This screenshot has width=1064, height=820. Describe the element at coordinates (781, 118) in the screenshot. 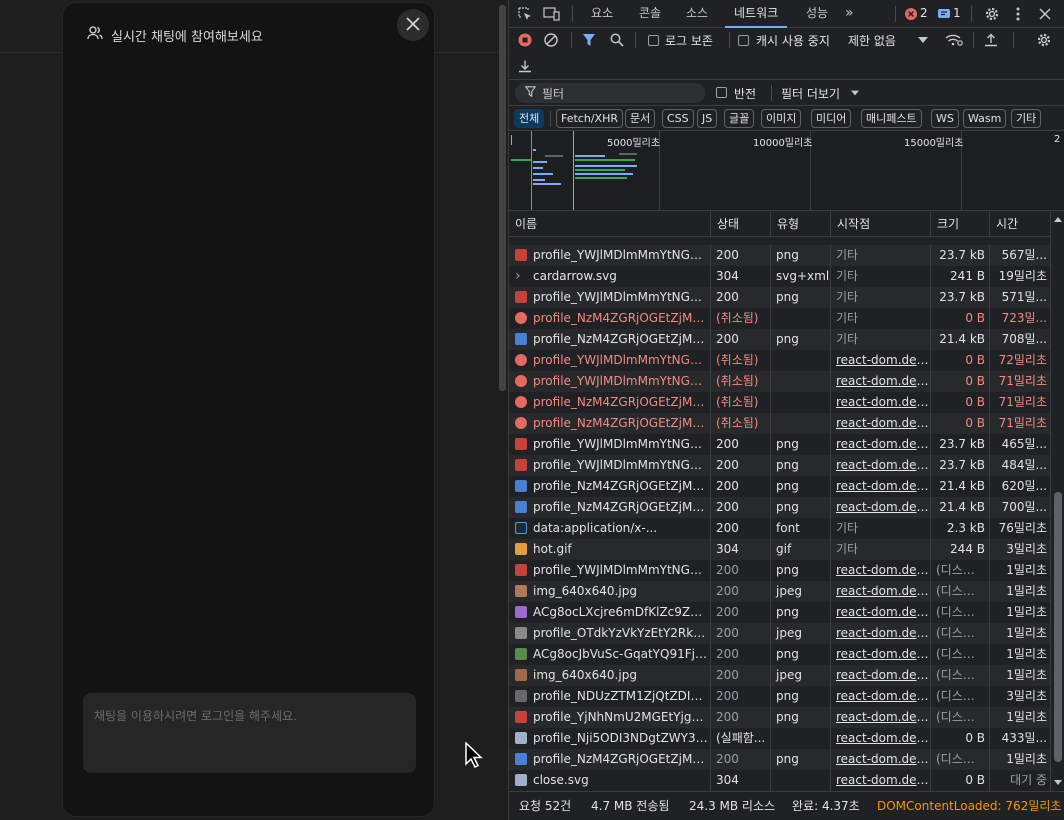

I see `type-filter-img: 이미지` at that location.